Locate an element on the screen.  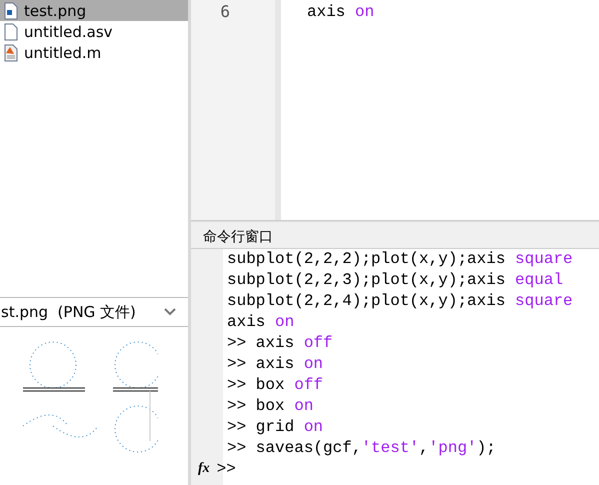
command-line: subplot(2,2,4);plot(x,y);axis square is located at coordinates (400, 301).